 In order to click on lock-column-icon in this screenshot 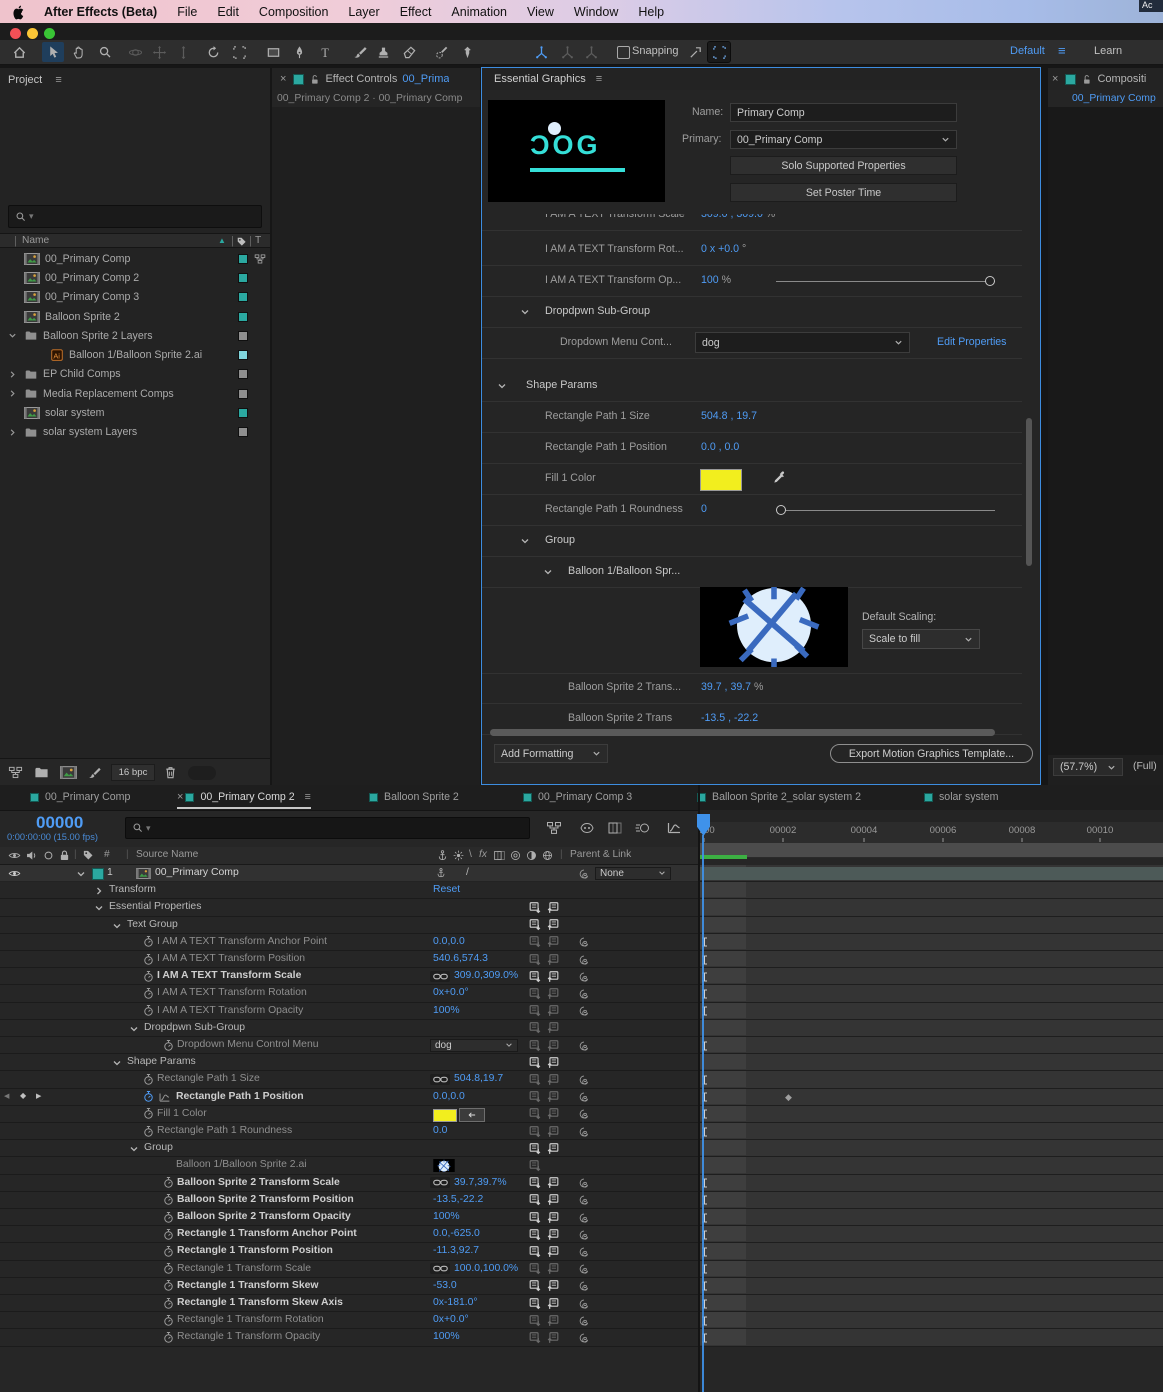, I will do `click(64, 855)`.